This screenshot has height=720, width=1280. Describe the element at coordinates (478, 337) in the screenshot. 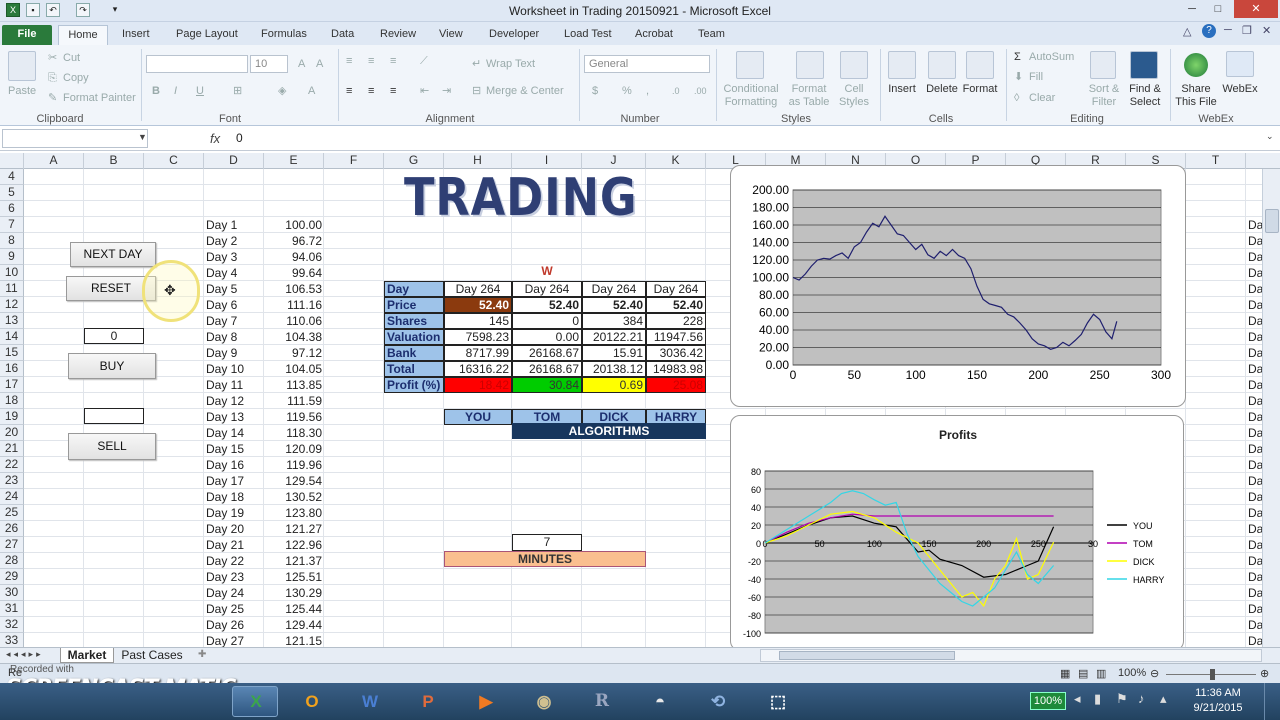

I see `stats-cell: 7598.23` at that location.